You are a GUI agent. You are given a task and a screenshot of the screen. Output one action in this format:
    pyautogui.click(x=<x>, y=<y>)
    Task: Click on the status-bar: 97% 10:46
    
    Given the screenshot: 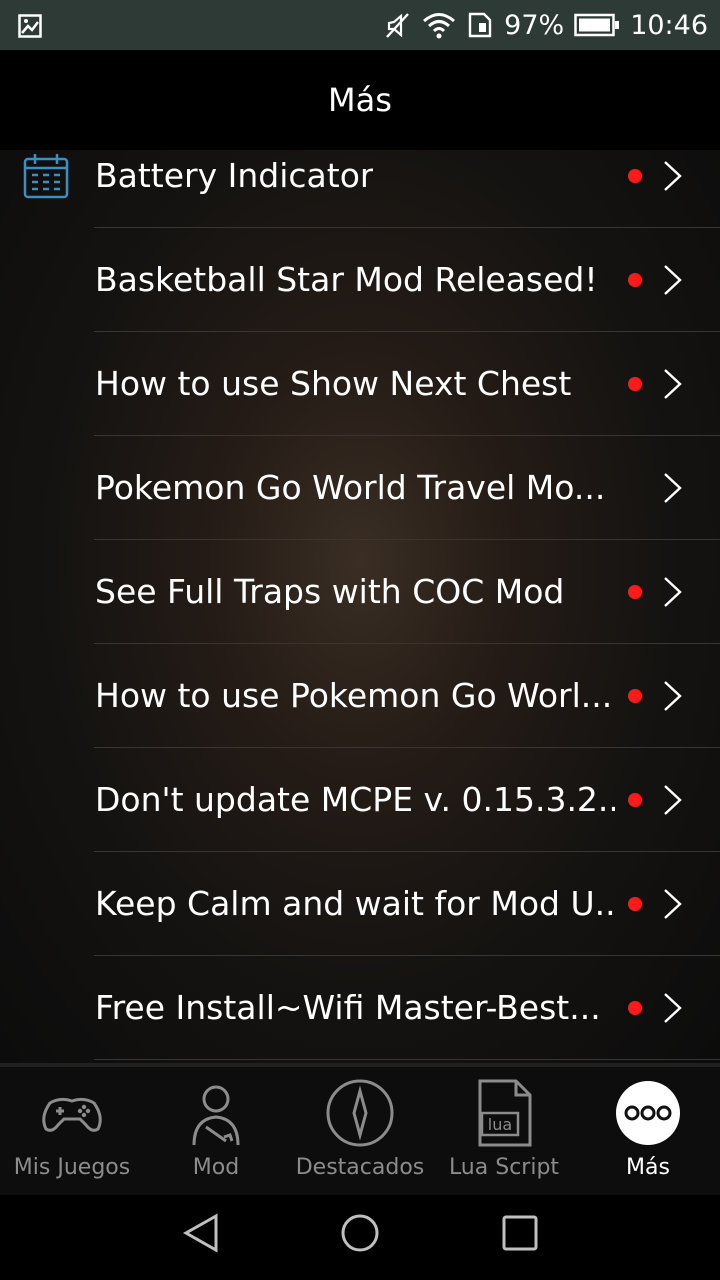 What is the action you would take?
    pyautogui.click(x=360, y=25)
    